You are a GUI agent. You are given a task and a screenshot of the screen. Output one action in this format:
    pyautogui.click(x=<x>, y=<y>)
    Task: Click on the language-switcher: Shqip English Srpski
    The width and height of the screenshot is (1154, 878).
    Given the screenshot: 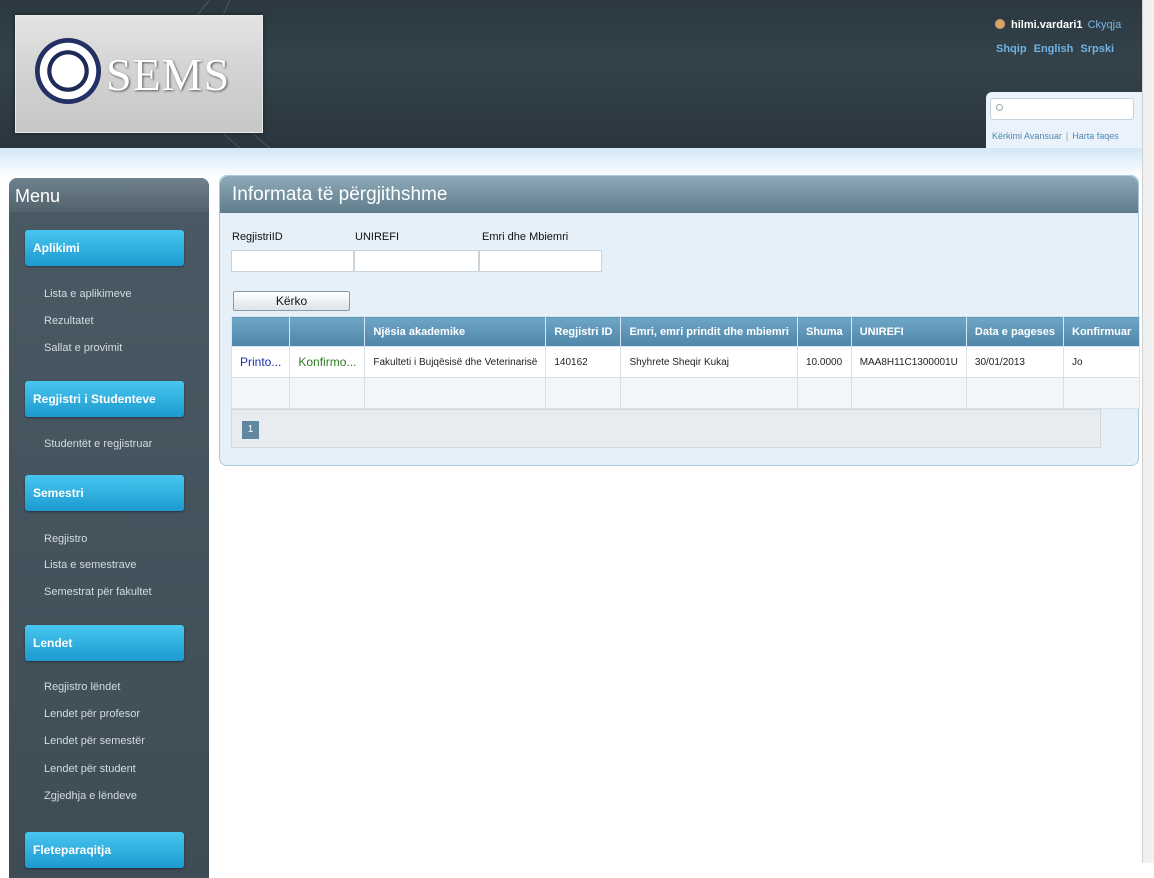 What is the action you would take?
    pyautogui.click(x=1055, y=49)
    